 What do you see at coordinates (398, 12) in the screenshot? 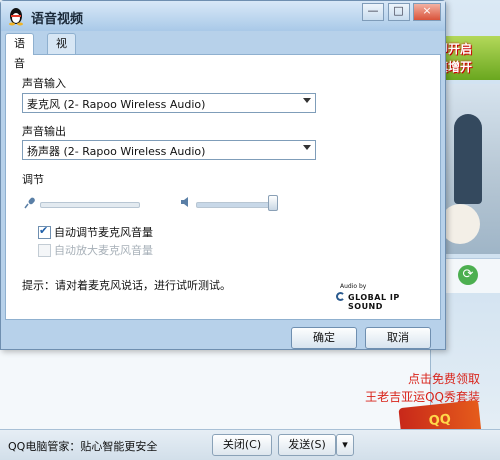
I see `maximize-button: □` at bounding box center [398, 12].